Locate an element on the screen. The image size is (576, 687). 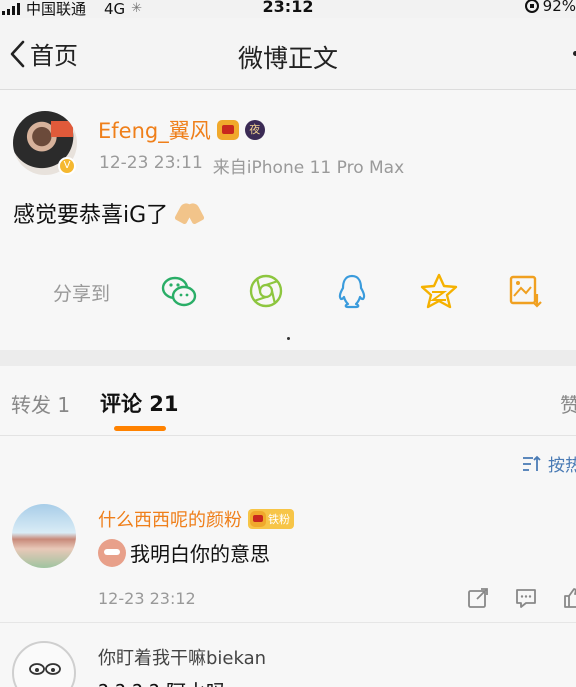
qzone-icon is located at coordinates (439, 291).